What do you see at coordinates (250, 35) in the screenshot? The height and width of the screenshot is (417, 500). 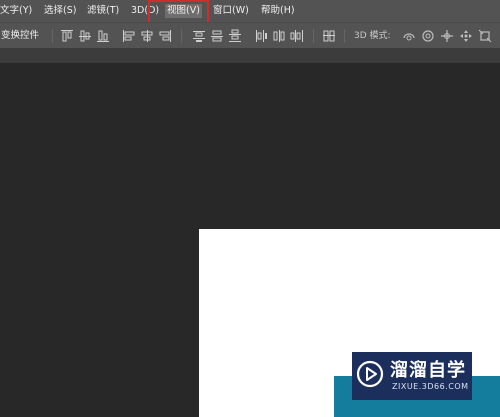 I see `options-bar: 变换控件 3D 模式:` at bounding box center [250, 35].